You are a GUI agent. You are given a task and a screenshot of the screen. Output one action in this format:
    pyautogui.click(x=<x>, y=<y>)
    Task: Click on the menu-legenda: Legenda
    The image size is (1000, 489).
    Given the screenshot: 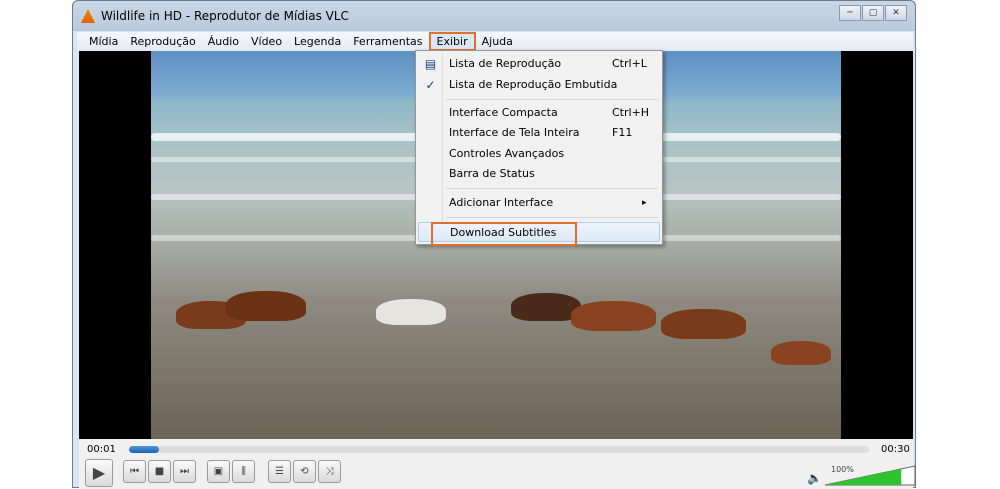 What is the action you would take?
    pyautogui.click(x=317, y=41)
    